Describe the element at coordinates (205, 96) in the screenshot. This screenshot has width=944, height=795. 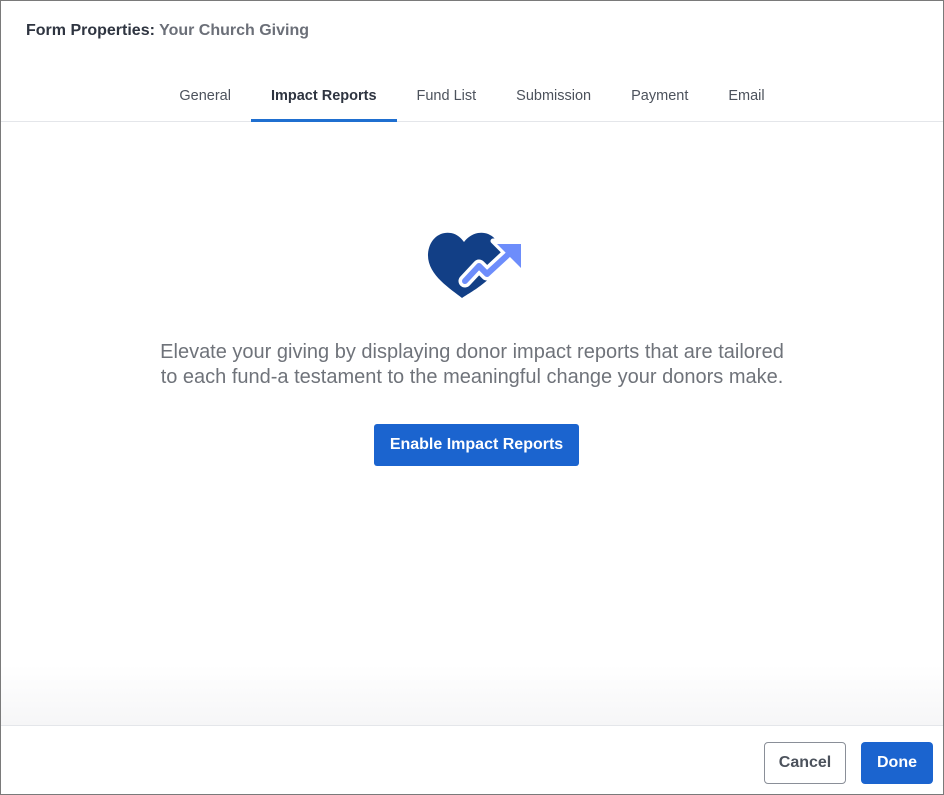
I see `tab-general: General` at that location.